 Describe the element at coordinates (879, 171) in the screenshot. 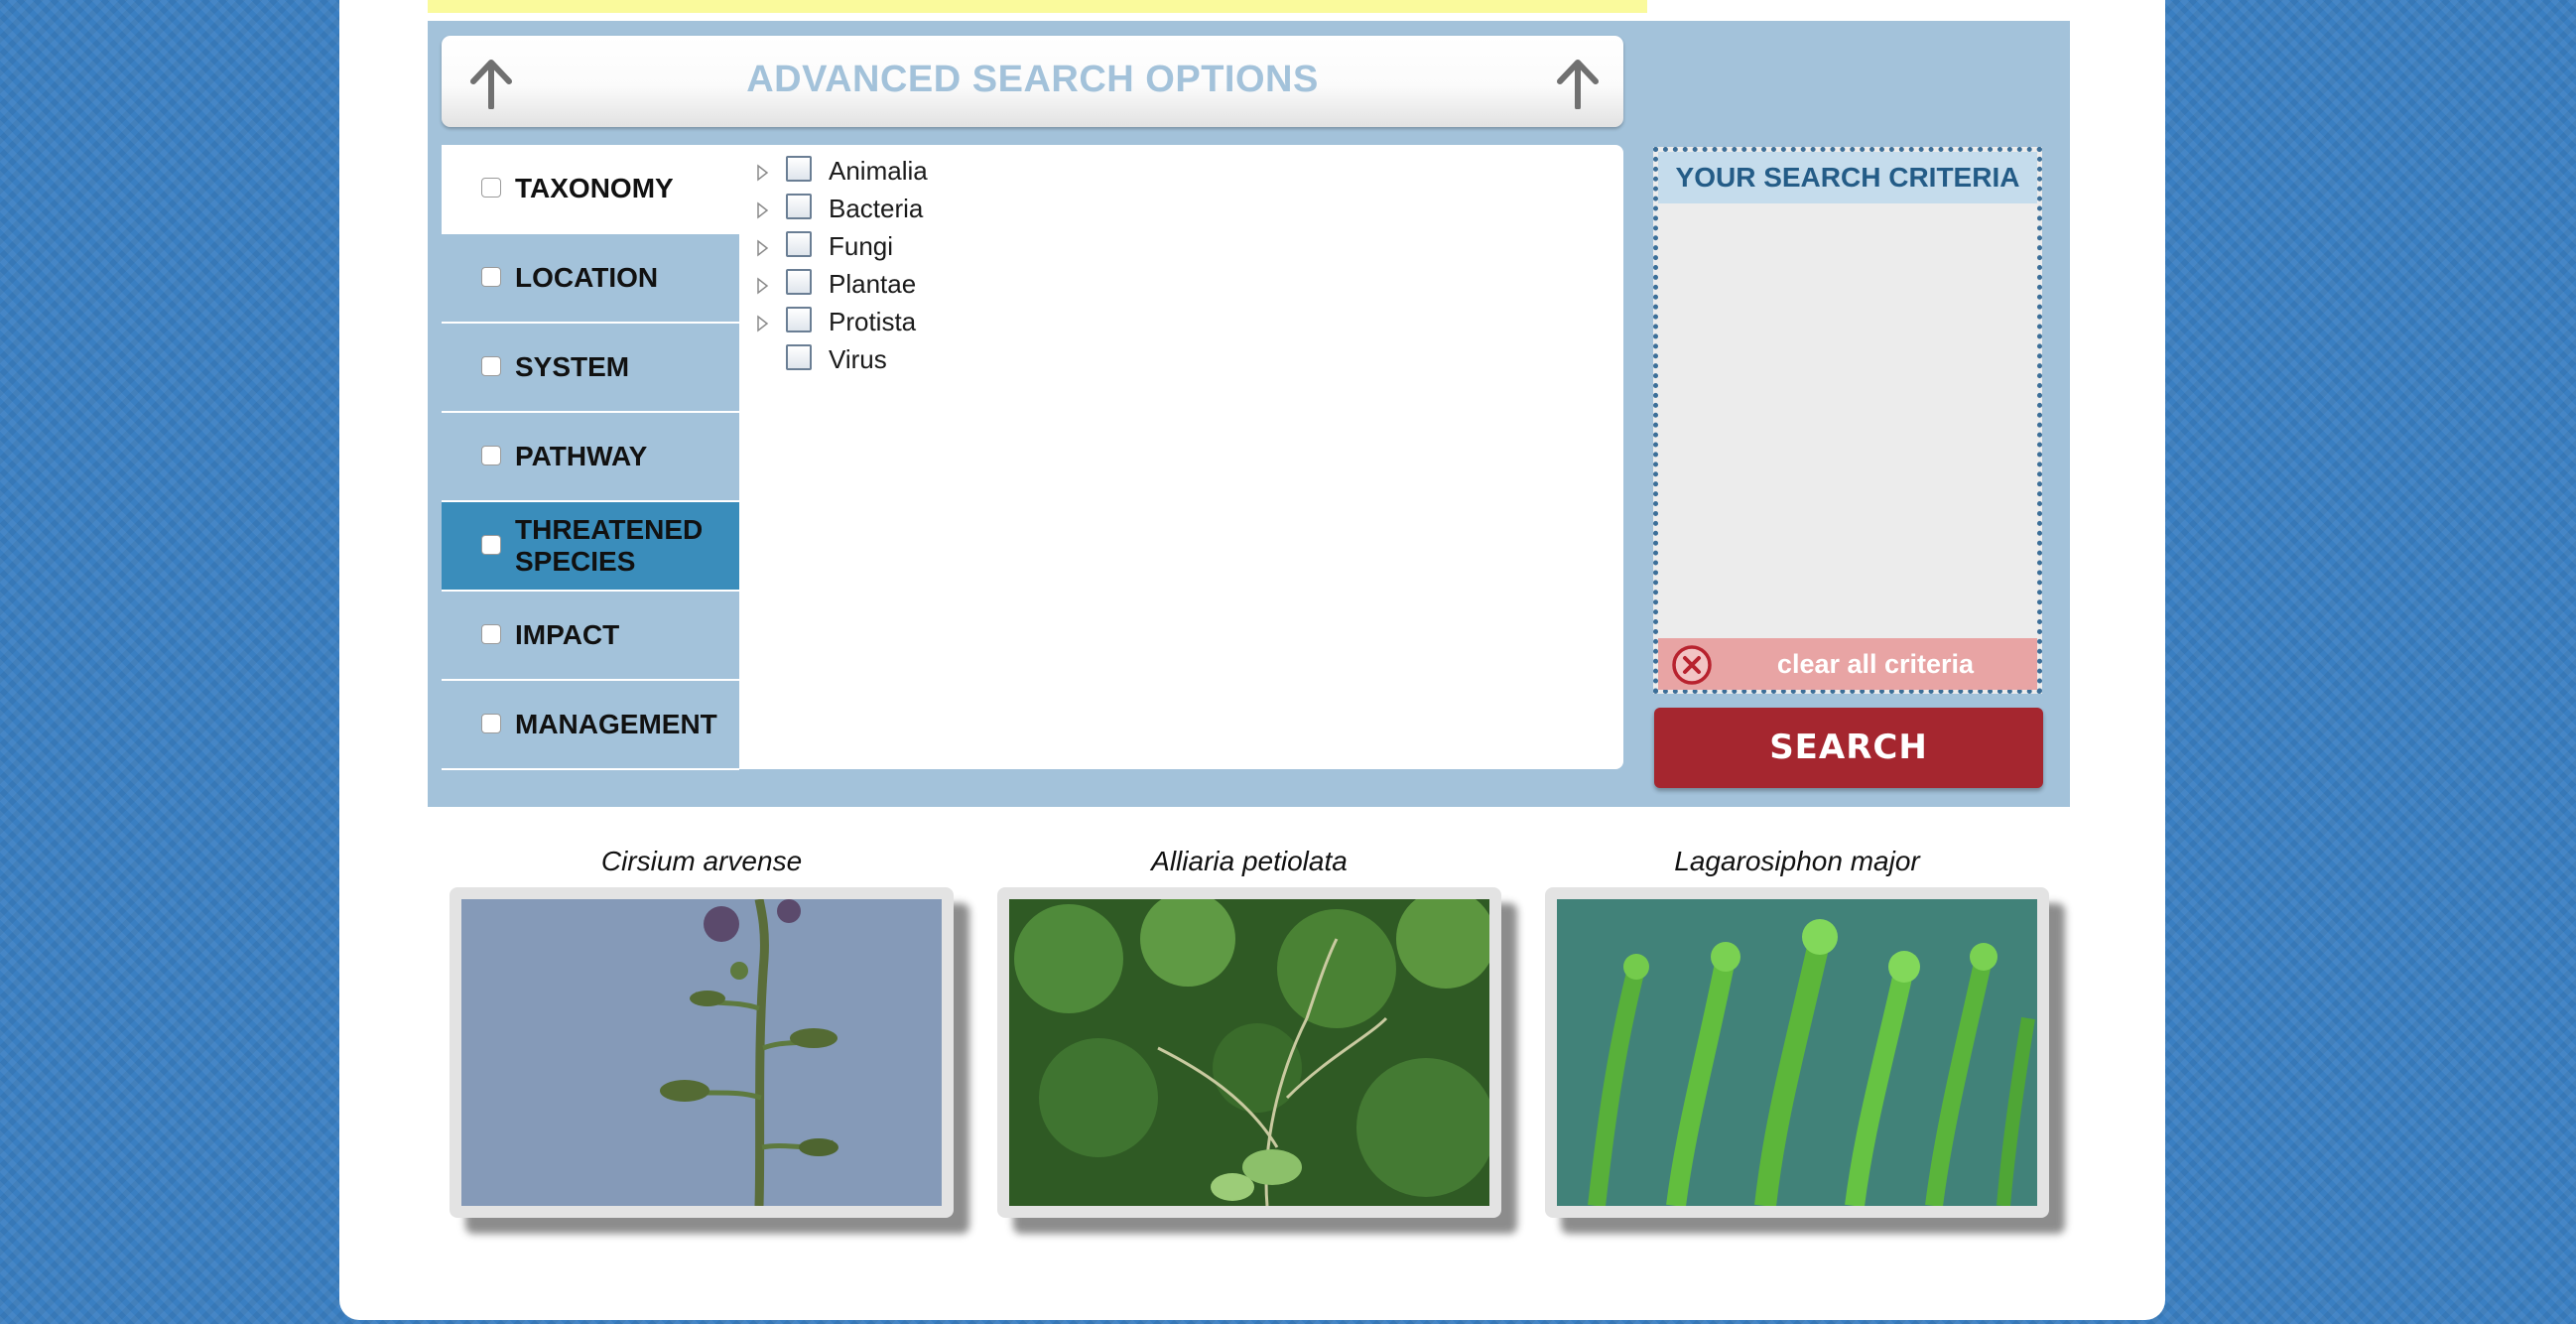

I see `tree-label: Animalia` at that location.